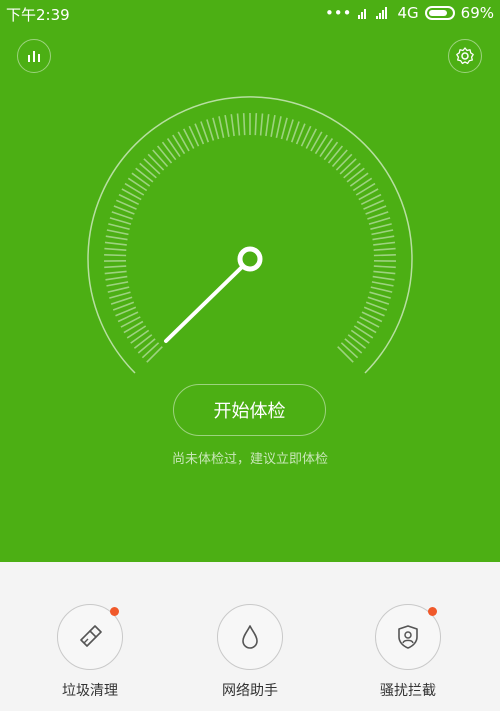 This screenshot has height=711, width=500. Describe the element at coordinates (204, 304) in the screenshot. I see `gauge-needle` at that location.